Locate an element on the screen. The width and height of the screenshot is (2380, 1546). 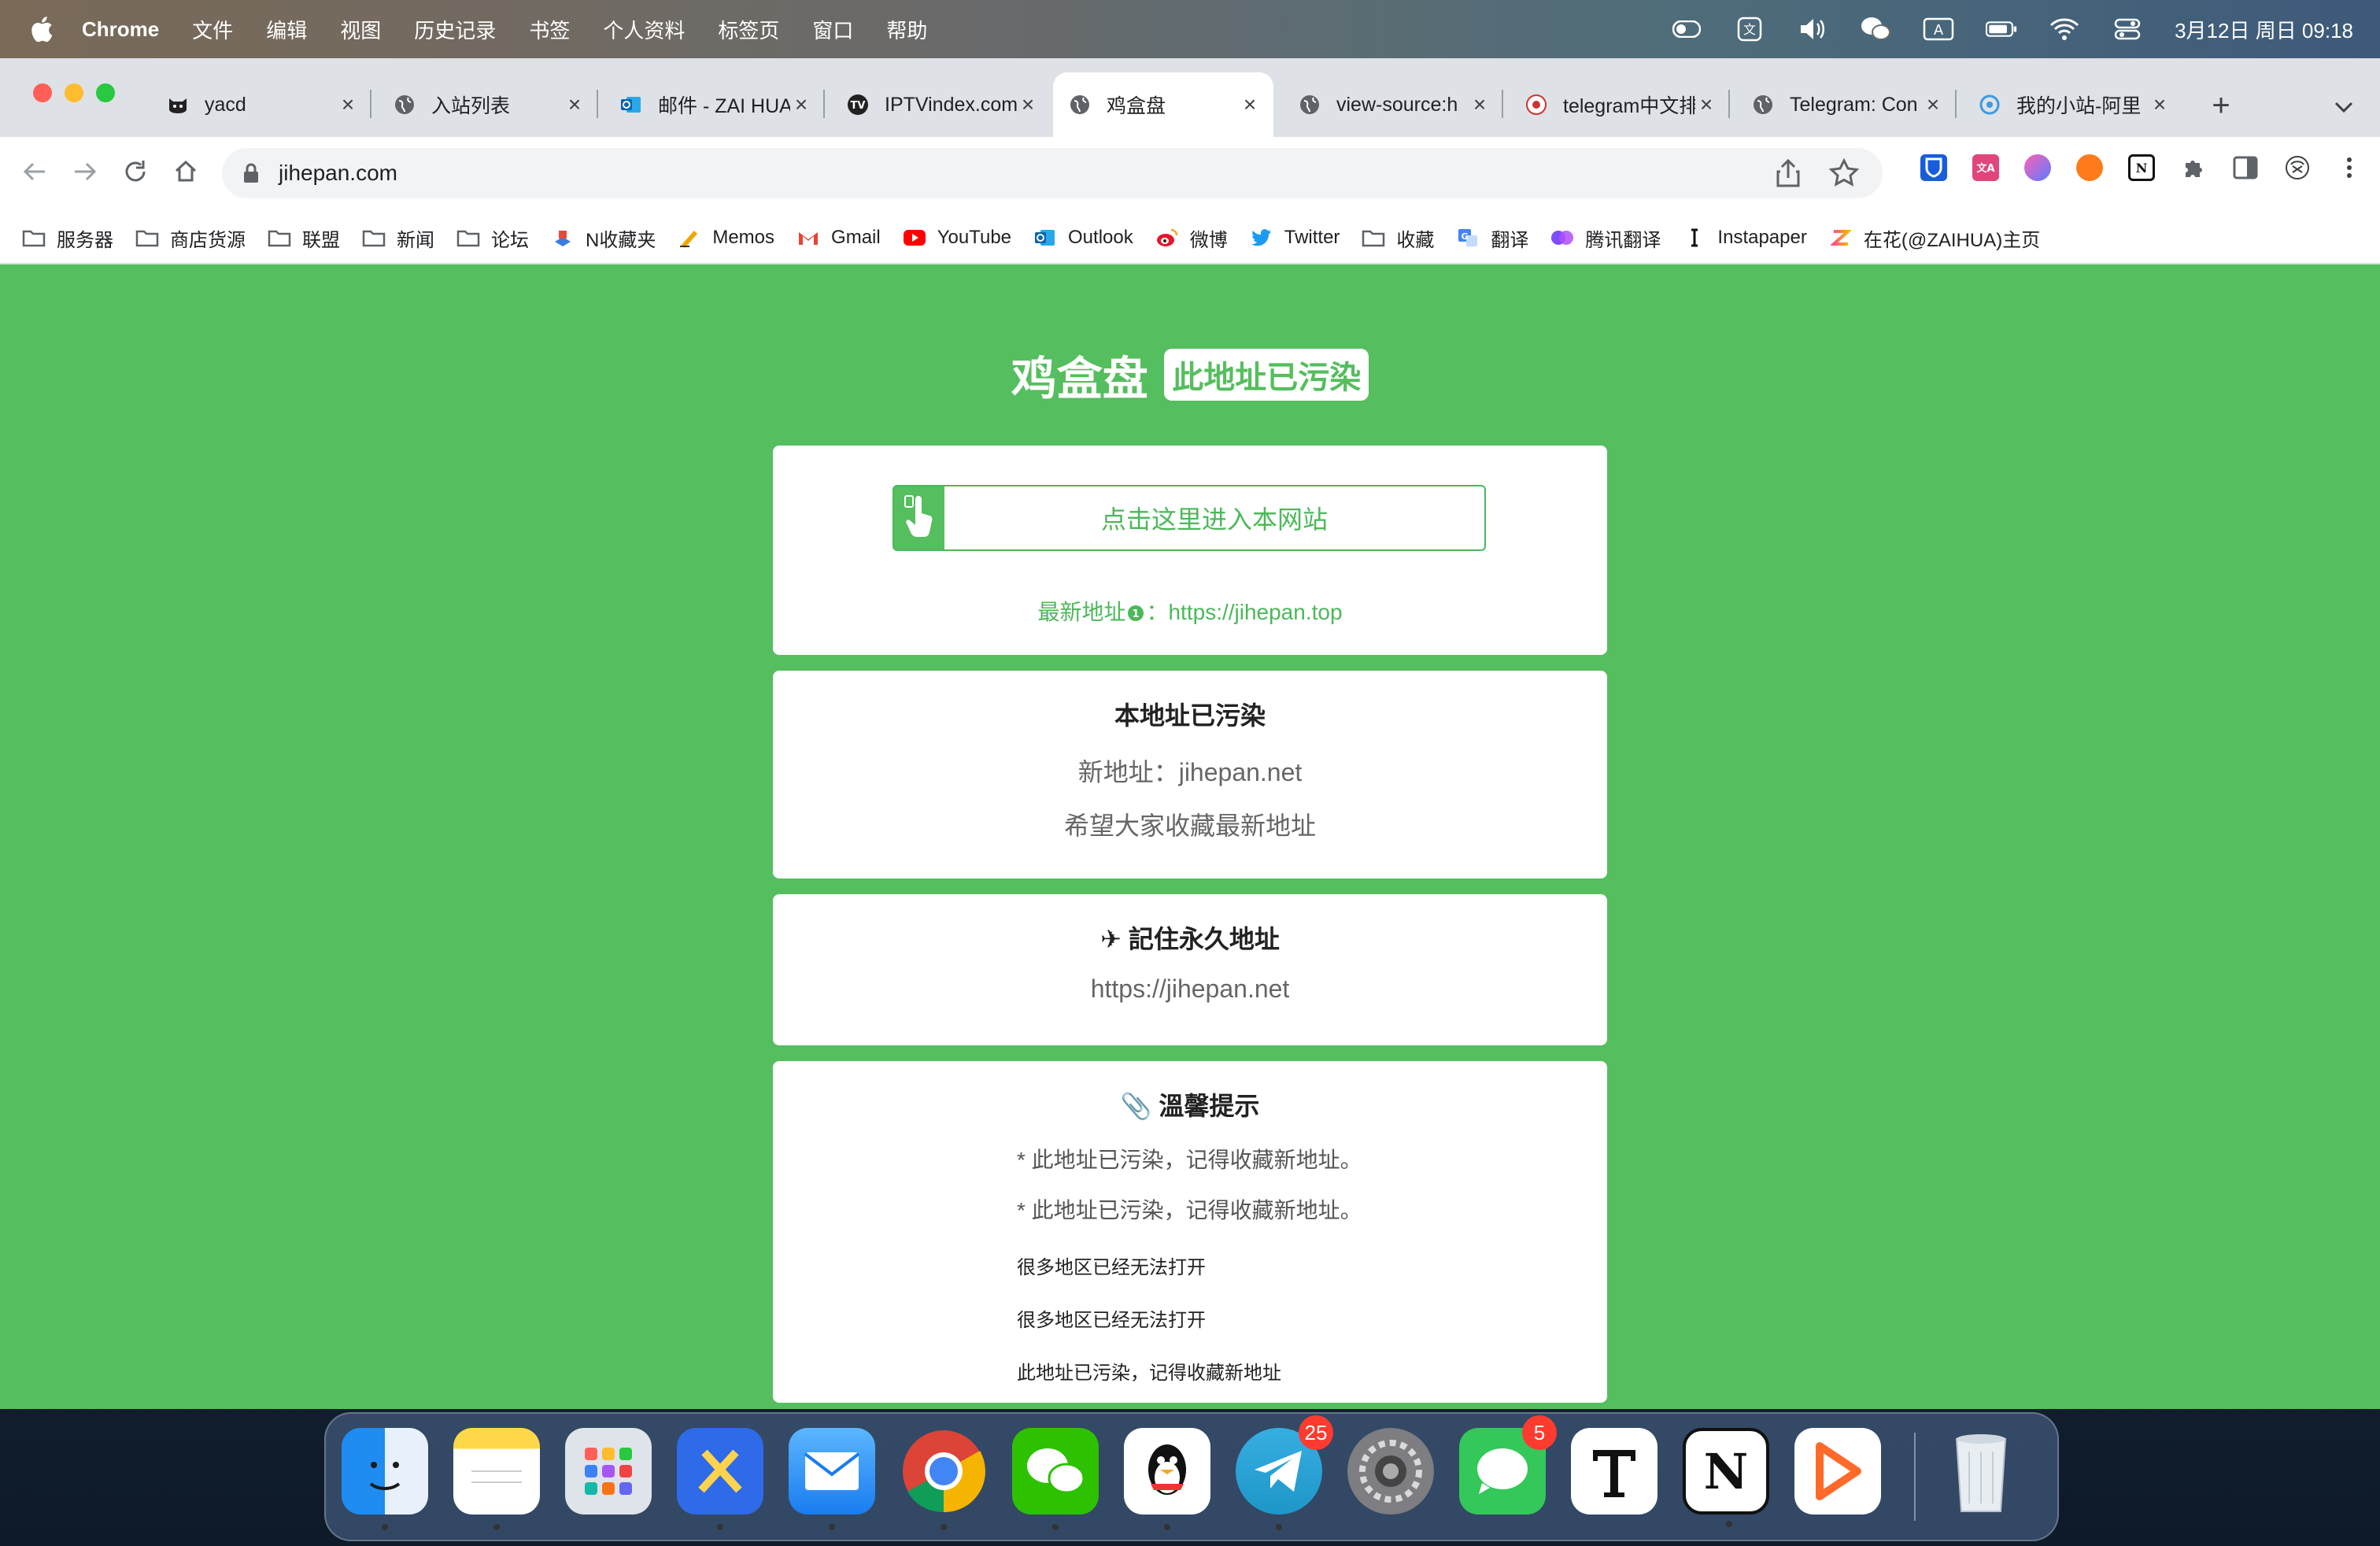
chrome-icon is located at coordinates (943, 1479).